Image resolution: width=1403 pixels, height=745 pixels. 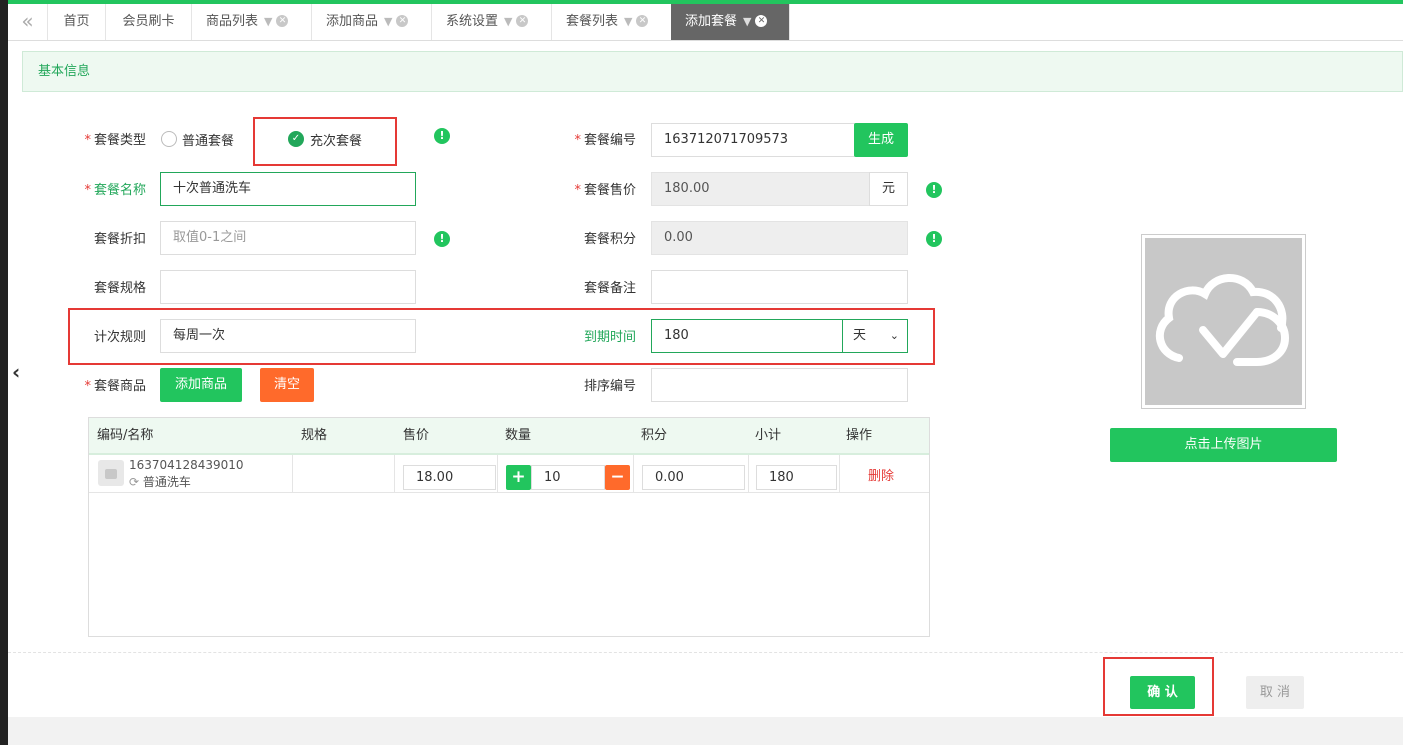 What do you see at coordinates (119, 239) in the screenshot?
I see `discount-label: 套餐折扣` at bounding box center [119, 239].